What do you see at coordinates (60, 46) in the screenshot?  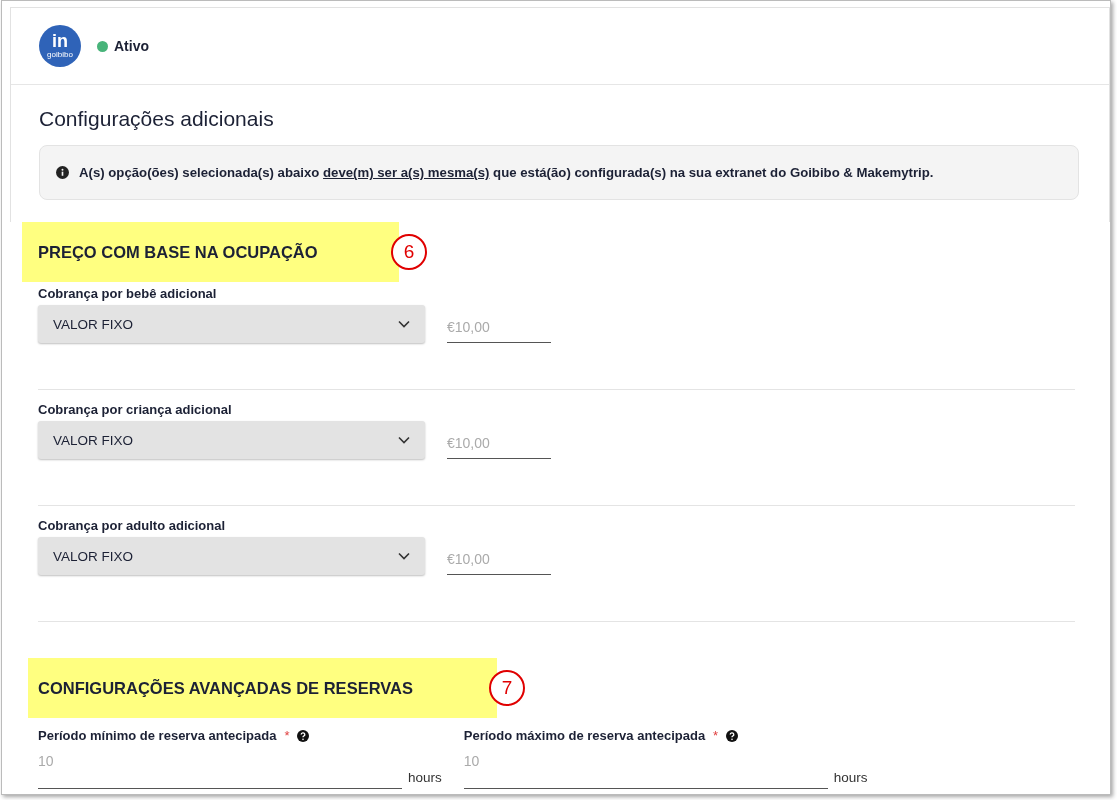 I see `brand-logo: in goibibo` at bounding box center [60, 46].